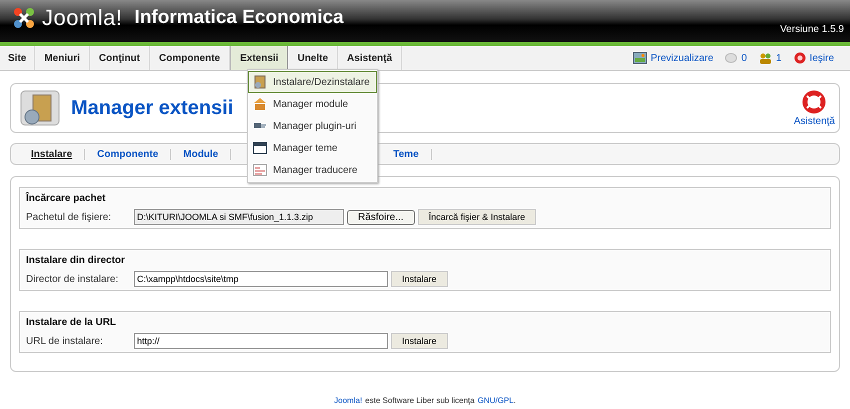  What do you see at coordinates (260, 148) in the screenshot?
I see `window-icon` at bounding box center [260, 148].